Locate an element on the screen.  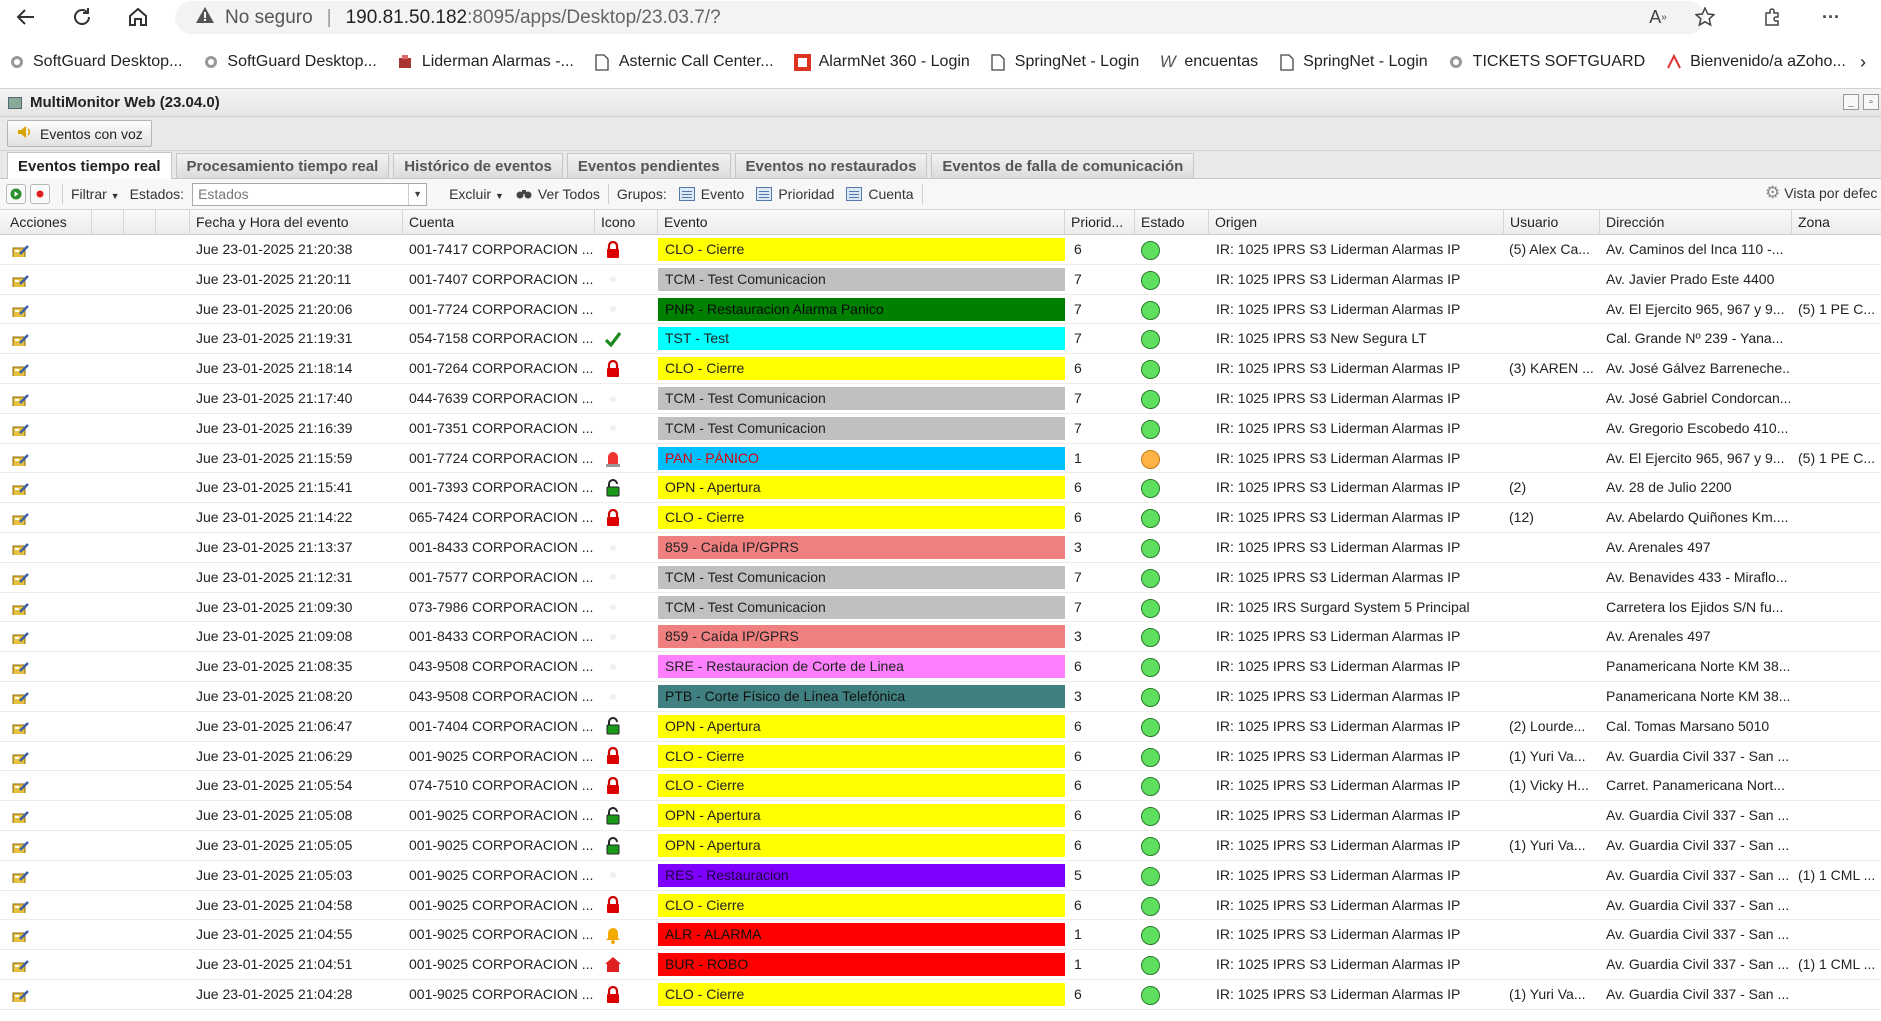
bookmark-tickets: TICKETS SOFTGUARD is located at coordinates (1546, 62).